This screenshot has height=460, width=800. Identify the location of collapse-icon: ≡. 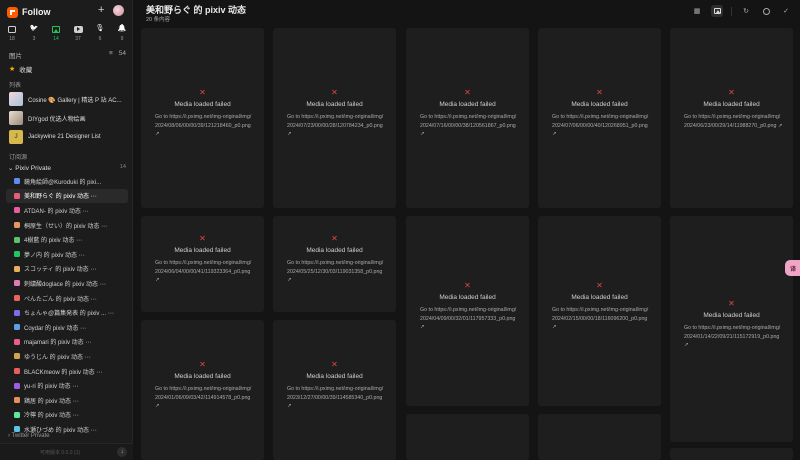
(111, 55).